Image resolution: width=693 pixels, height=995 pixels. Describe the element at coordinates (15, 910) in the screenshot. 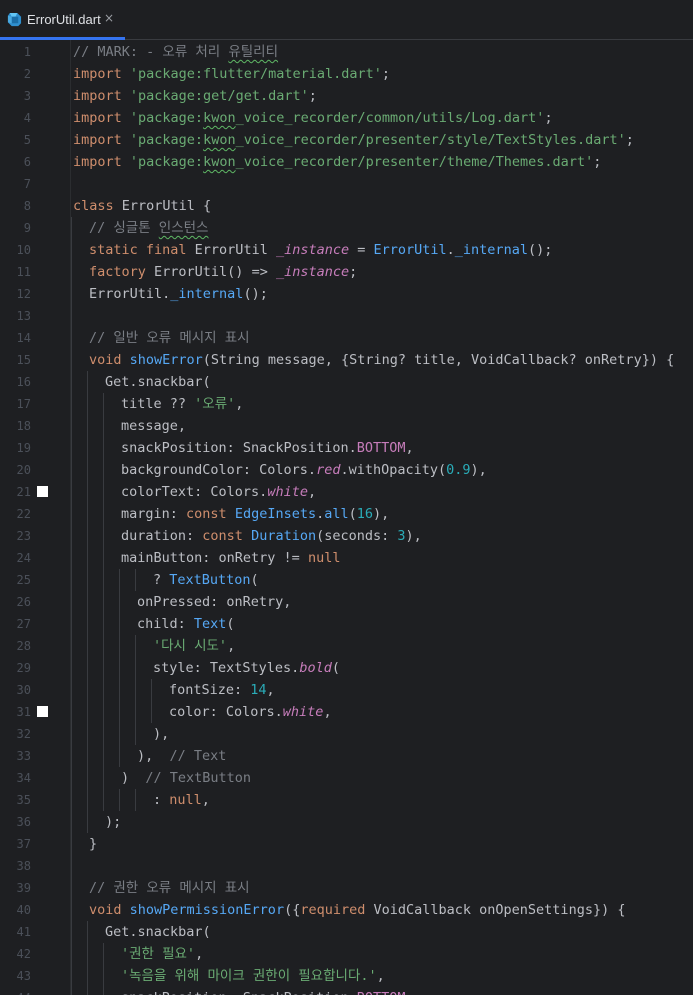

I see `line-number: 40` at that location.